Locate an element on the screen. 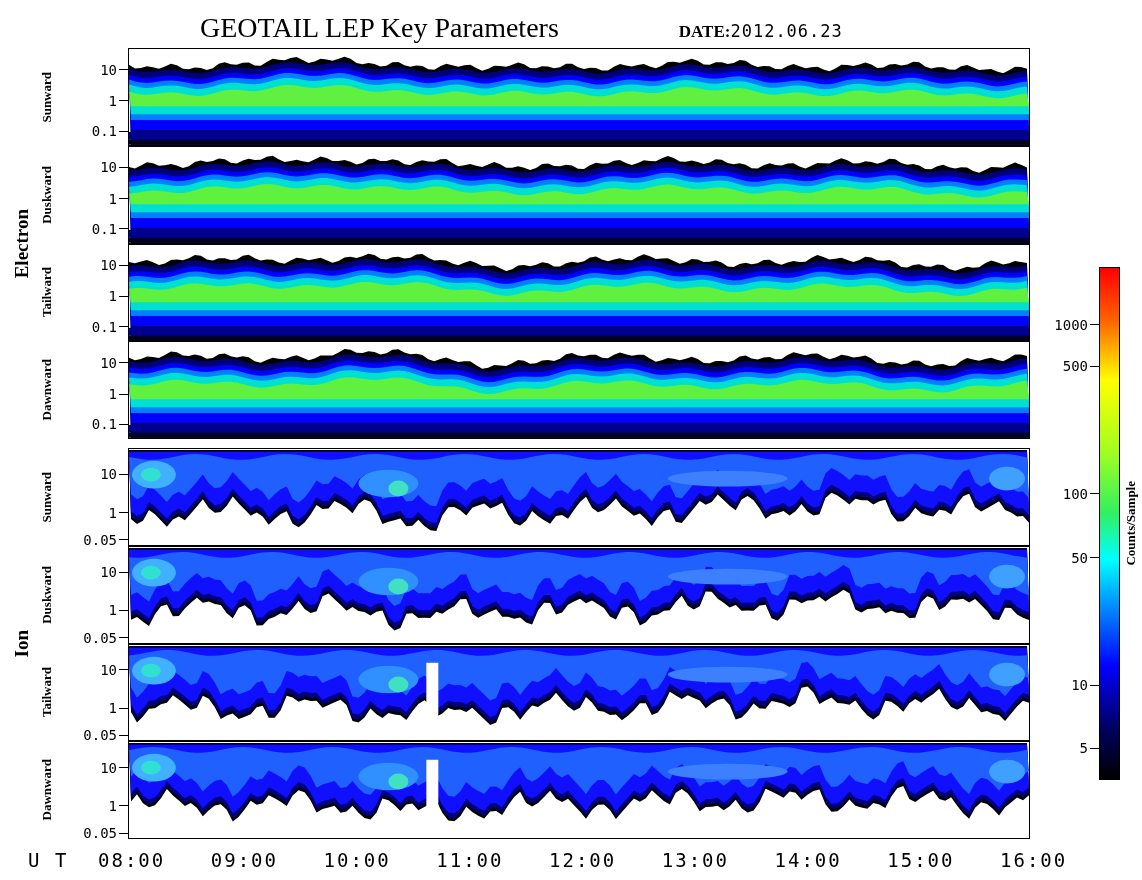 The height and width of the screenshot is (880, 1142). x-tick-label: 16:00 is located at coordinates (1034, 860).